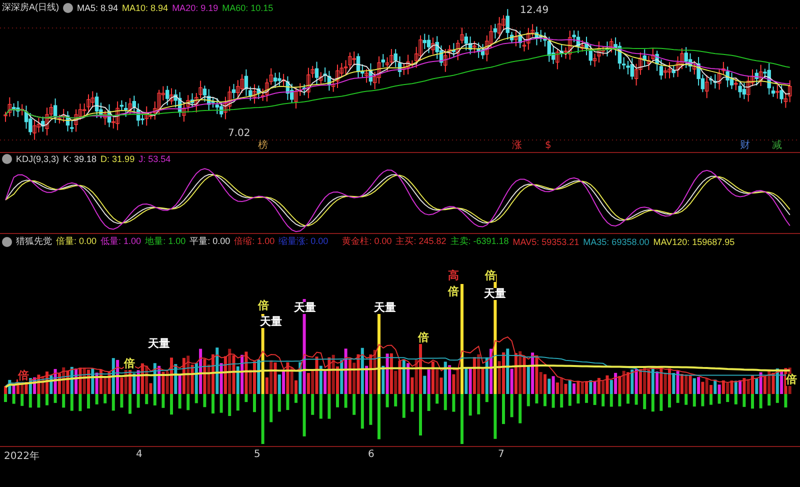  I want to click on event-tag: 财, so click(745, 146).